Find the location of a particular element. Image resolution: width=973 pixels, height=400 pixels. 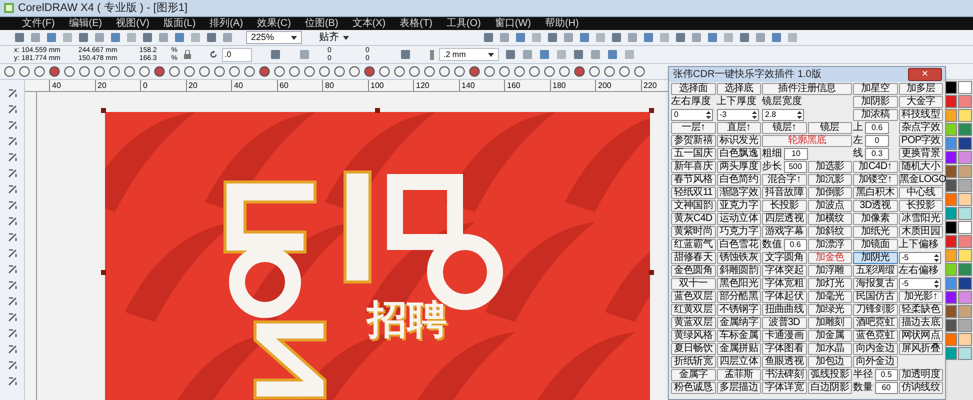

plugin-button: 黄灰C4D is located at coordinates (693, 219).